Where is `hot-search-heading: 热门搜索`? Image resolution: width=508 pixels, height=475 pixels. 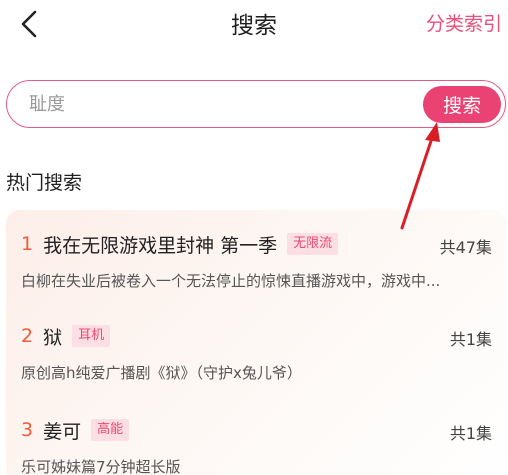 hot-search-heading: 热门搜索 is located at coordinates (44, 183).